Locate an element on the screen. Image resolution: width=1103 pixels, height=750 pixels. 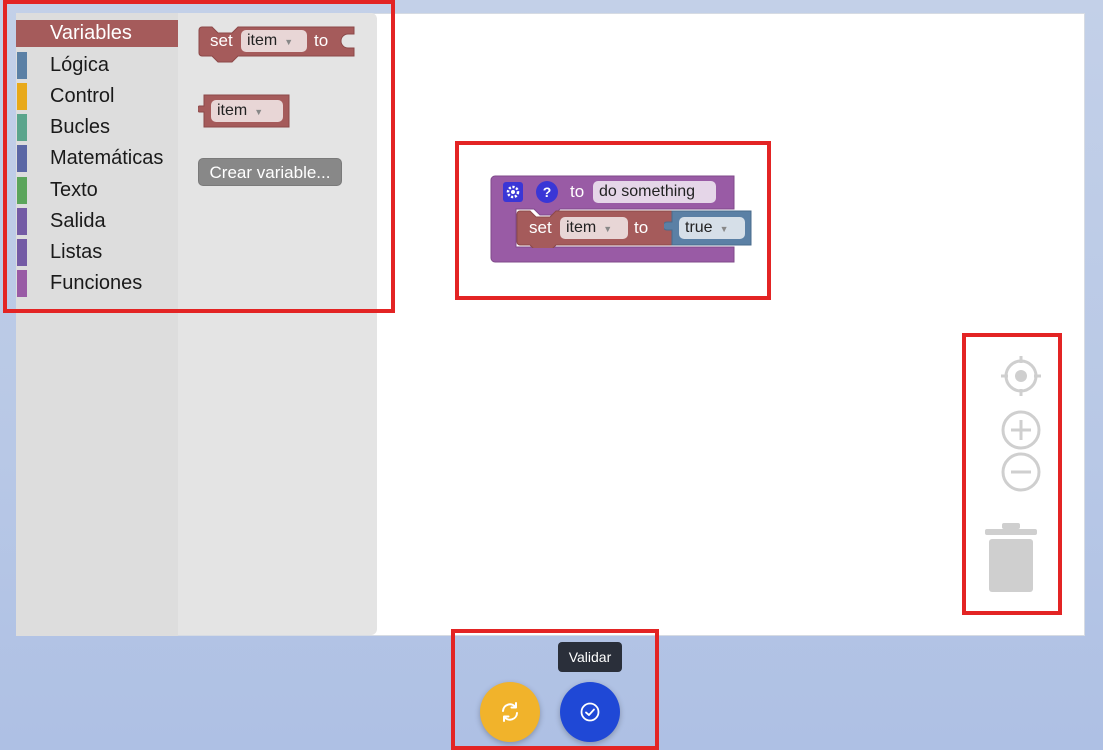
category-listas: Listas is located at coordinates (97, 252).